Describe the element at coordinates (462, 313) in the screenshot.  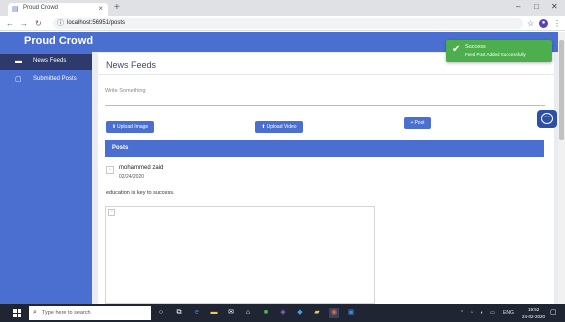
I see `tray-chevron-icon: ⌃` at that location.